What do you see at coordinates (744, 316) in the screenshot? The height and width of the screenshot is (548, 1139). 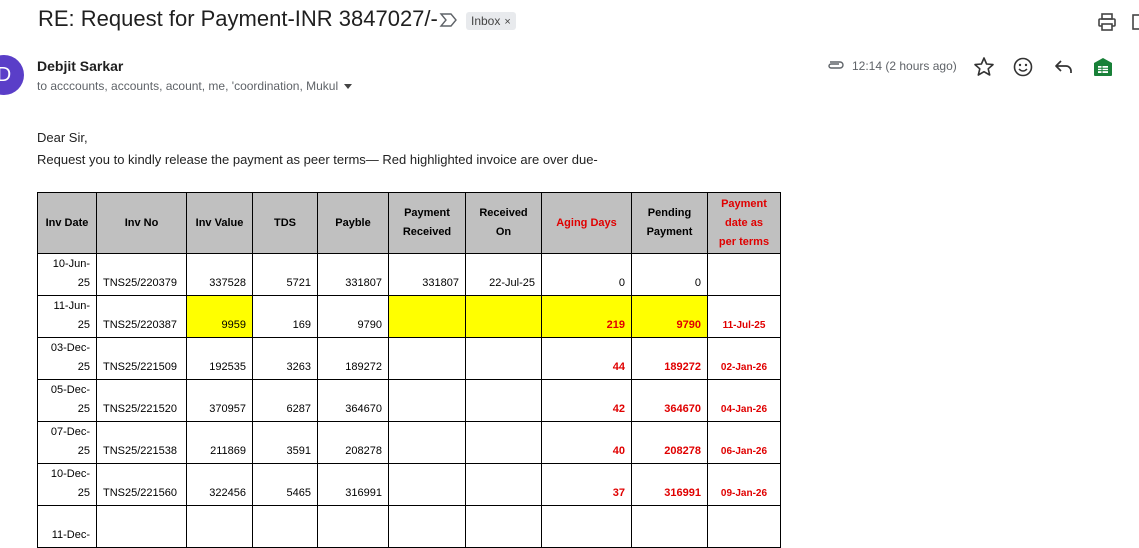 I see `cell-due-date: 11-Jul-25` at bounding box center [744, 316].